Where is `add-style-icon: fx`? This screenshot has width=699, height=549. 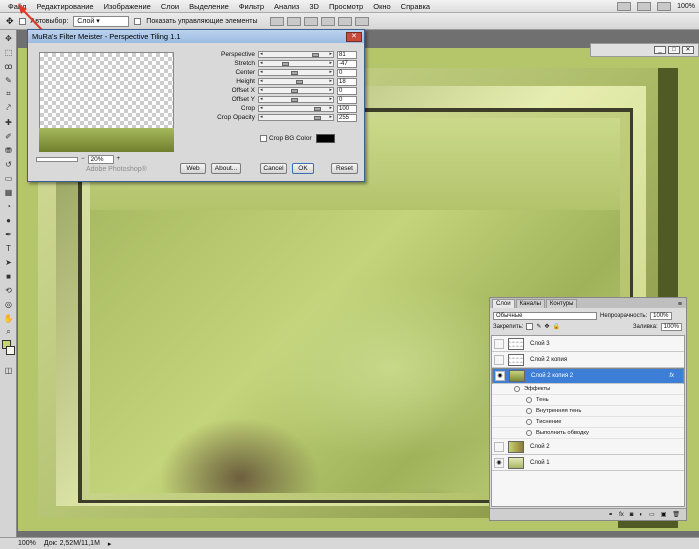
add-style-icon: fx is located at coordinates (621, 515).